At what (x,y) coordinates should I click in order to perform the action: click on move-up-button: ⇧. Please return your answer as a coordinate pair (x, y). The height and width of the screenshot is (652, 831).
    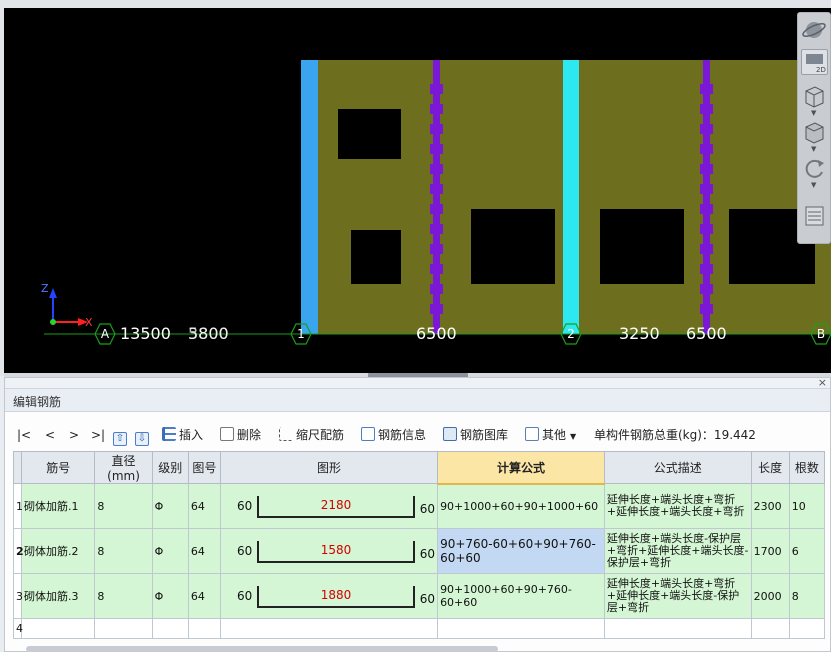
    Looking at the image, I should click on (121, 436).